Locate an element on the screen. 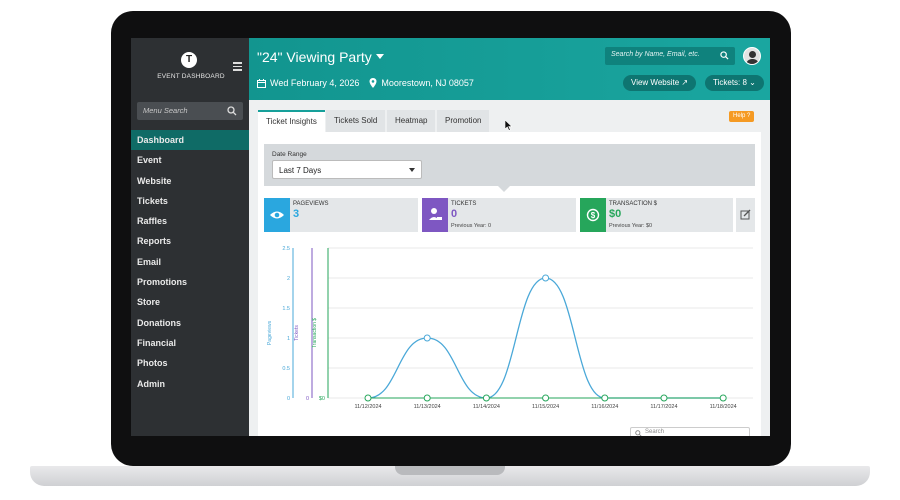 The image size is (900, 500). date-range-label: Date Range is located at coordinates (289, 154).